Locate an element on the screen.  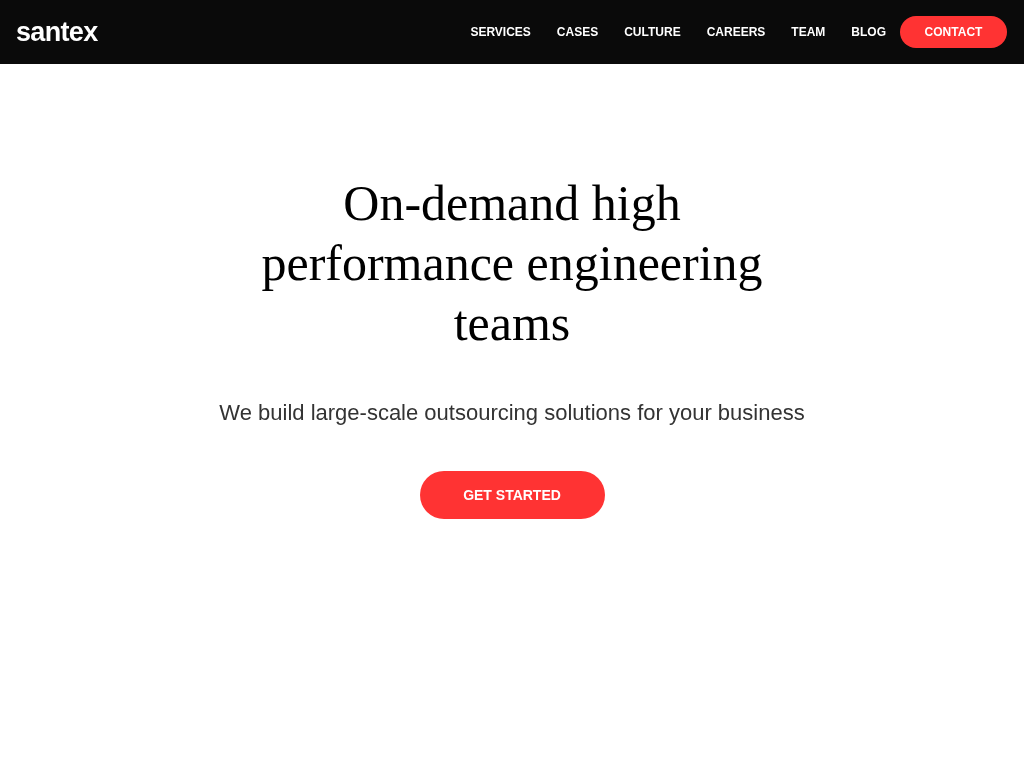
logo: santex is located at coordinates (57, 32).